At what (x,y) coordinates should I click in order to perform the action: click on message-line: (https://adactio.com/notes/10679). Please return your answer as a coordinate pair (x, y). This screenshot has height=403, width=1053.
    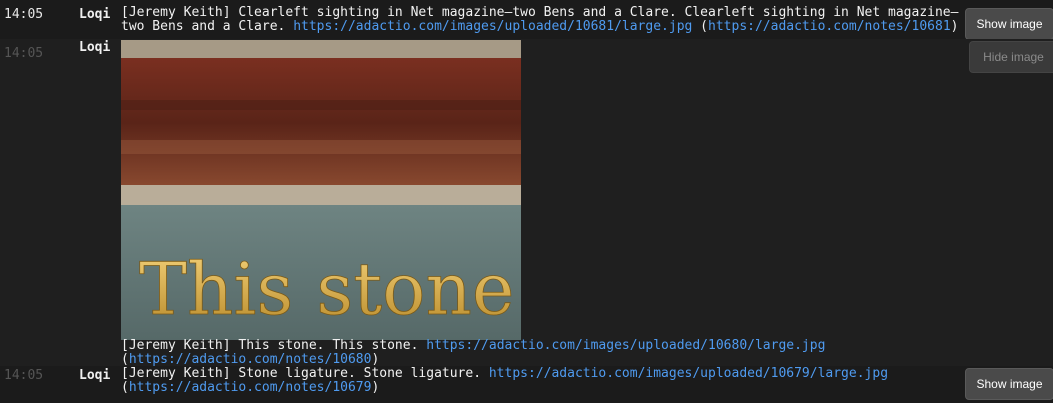
    Looking at the image, I should click on (504, 388).